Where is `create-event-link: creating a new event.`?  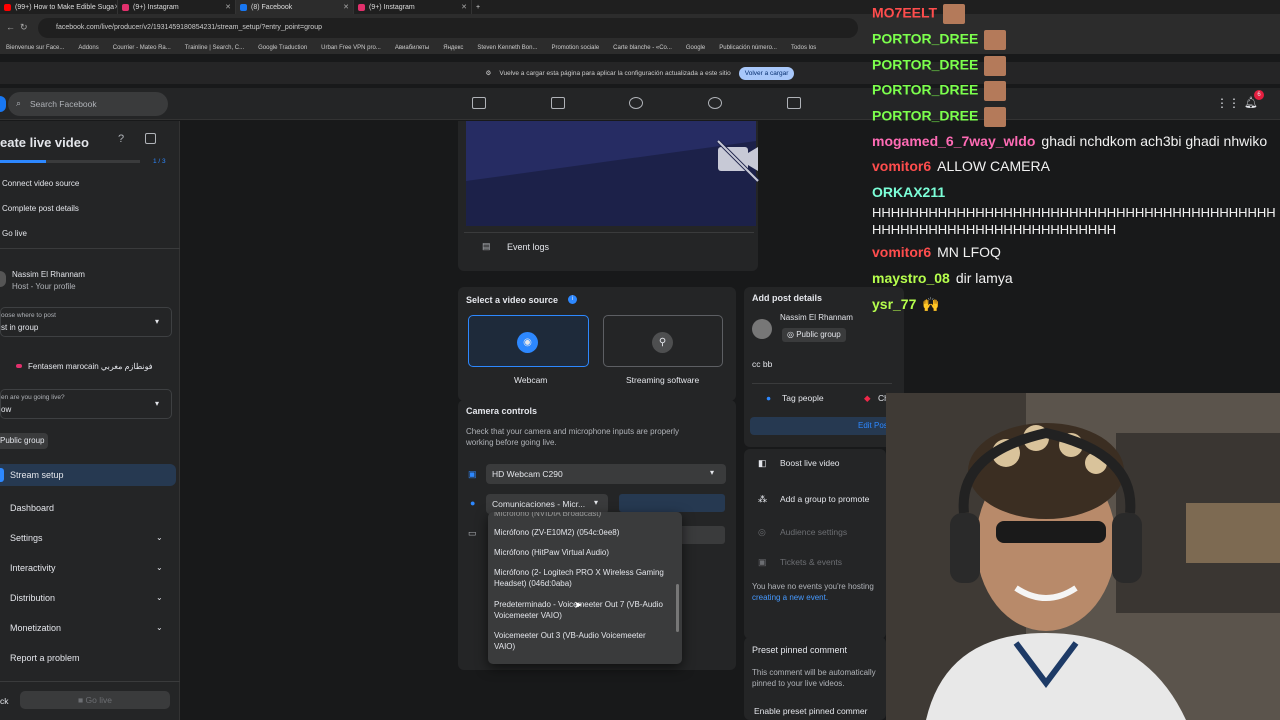
create-event-link: creating a new event. is located at coordinates (790, 597).